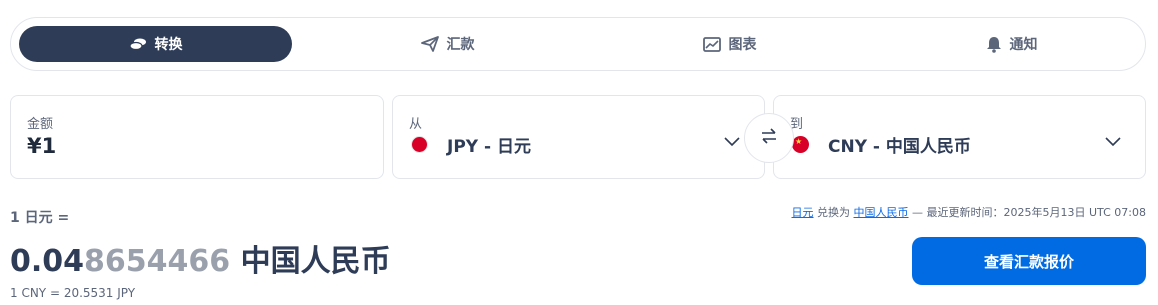 Image resolution: width=1158 pixels, height=305 pixels. What do you see at coordinates (899, 147) in the screenshot?
I see `to-currency-name: CNY - 中国人民币` at bounding box center [899, 147].